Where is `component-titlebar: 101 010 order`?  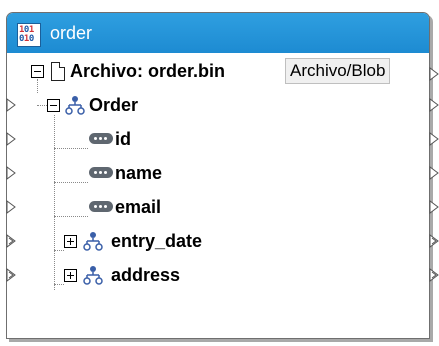
component-titlebar: 101 010 order is located at coordinates (218, 33).